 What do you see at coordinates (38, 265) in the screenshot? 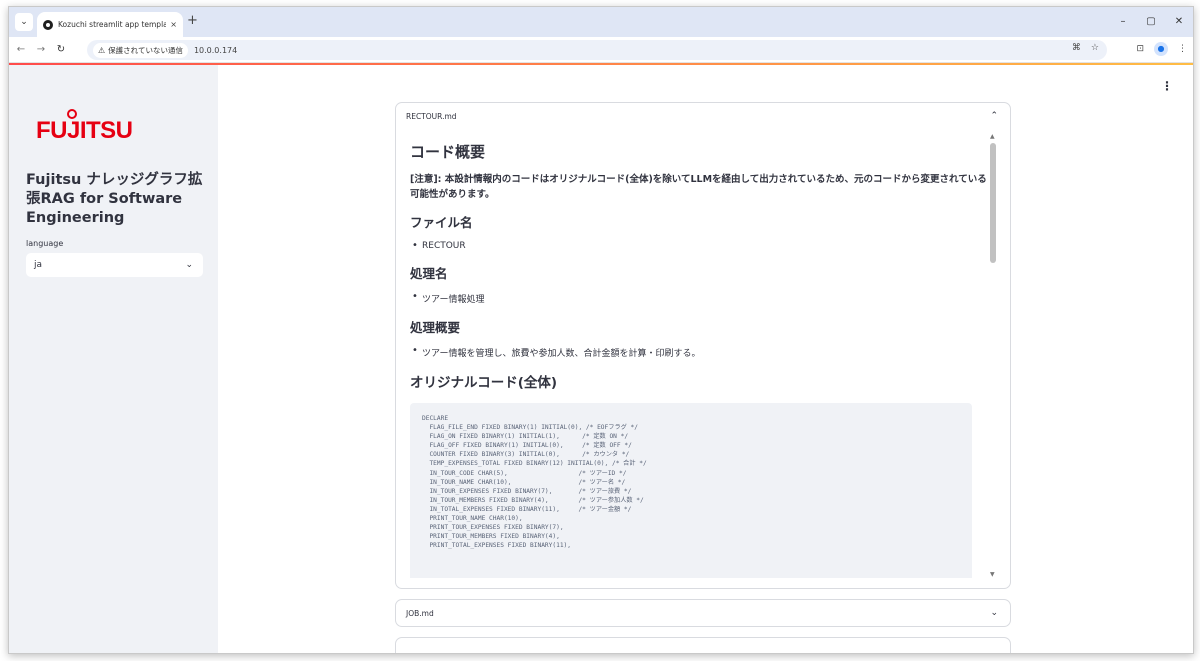
I see `language-selected-value: ja` at bounding box center [38, 265].